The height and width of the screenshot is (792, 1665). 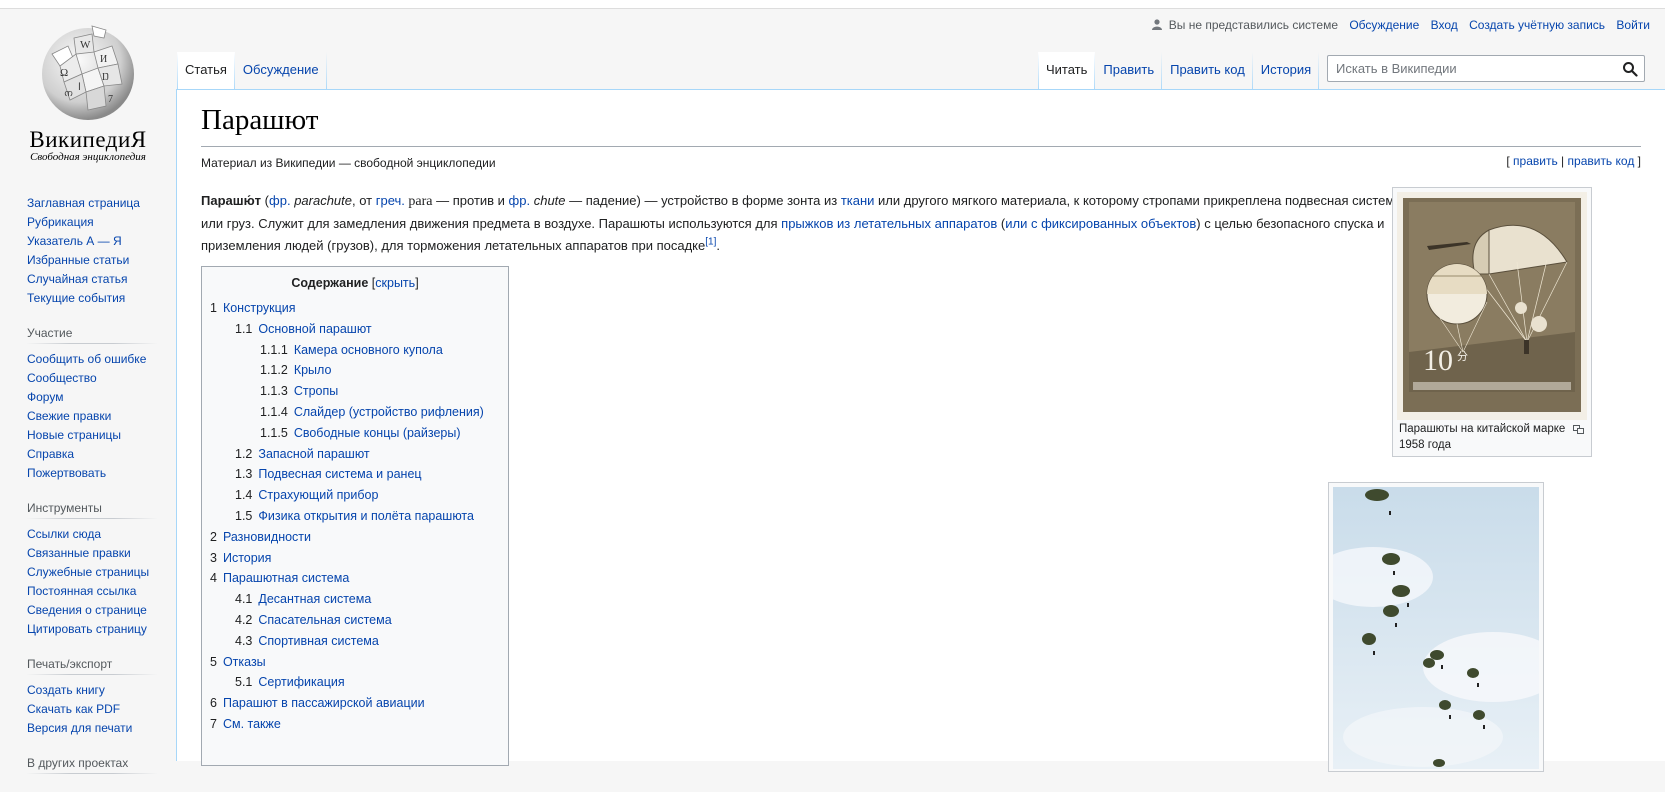 I want to click on svg-text: Ω, so click(x=64, y=73).